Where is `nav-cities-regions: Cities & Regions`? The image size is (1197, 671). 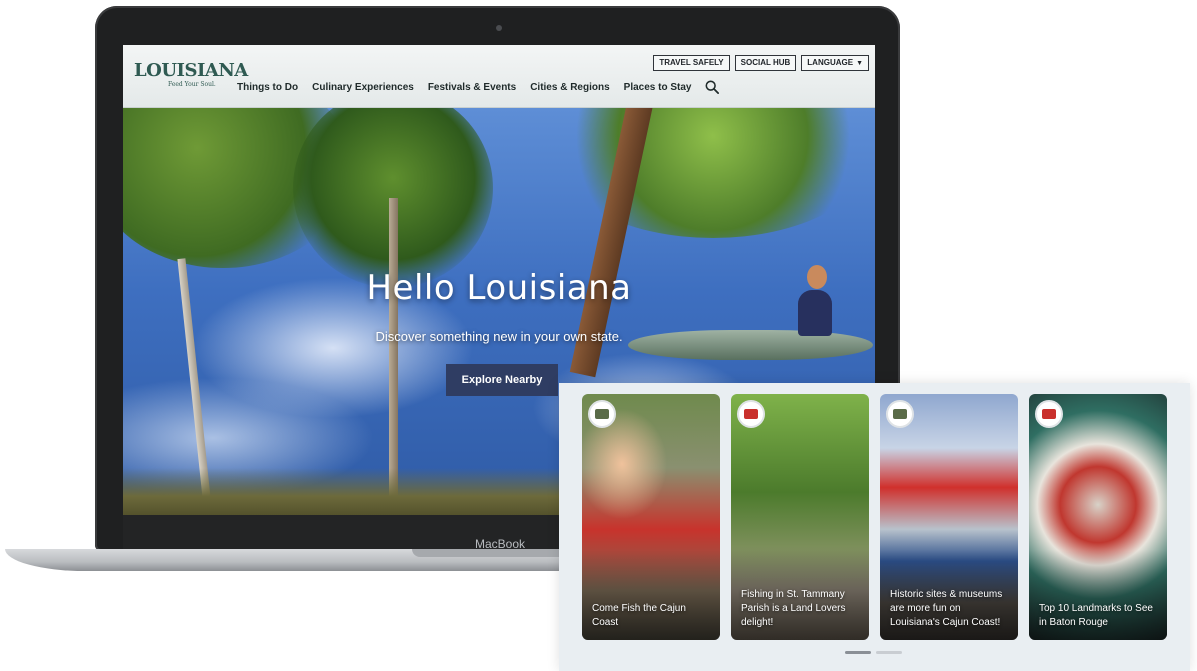 nav-cities-regions: Cities & Regions is located at coordinates (569, 87).